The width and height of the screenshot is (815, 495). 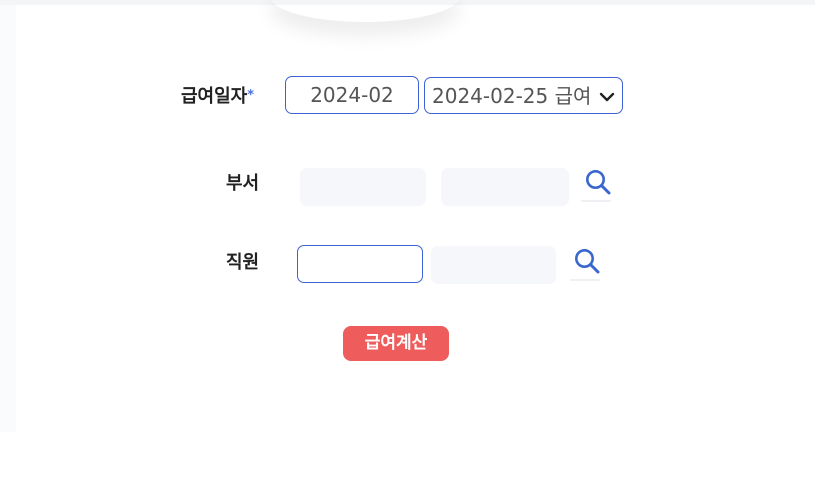 What do you see at coordinates (360, 264) in the screenshot?
I see `employee-code-input` at bounding box center [360, 264].